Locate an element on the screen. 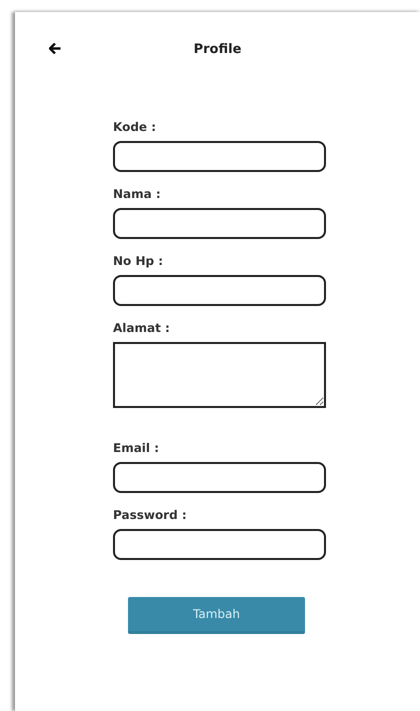  add-button: Tambah is located at coordinates (216, 615).